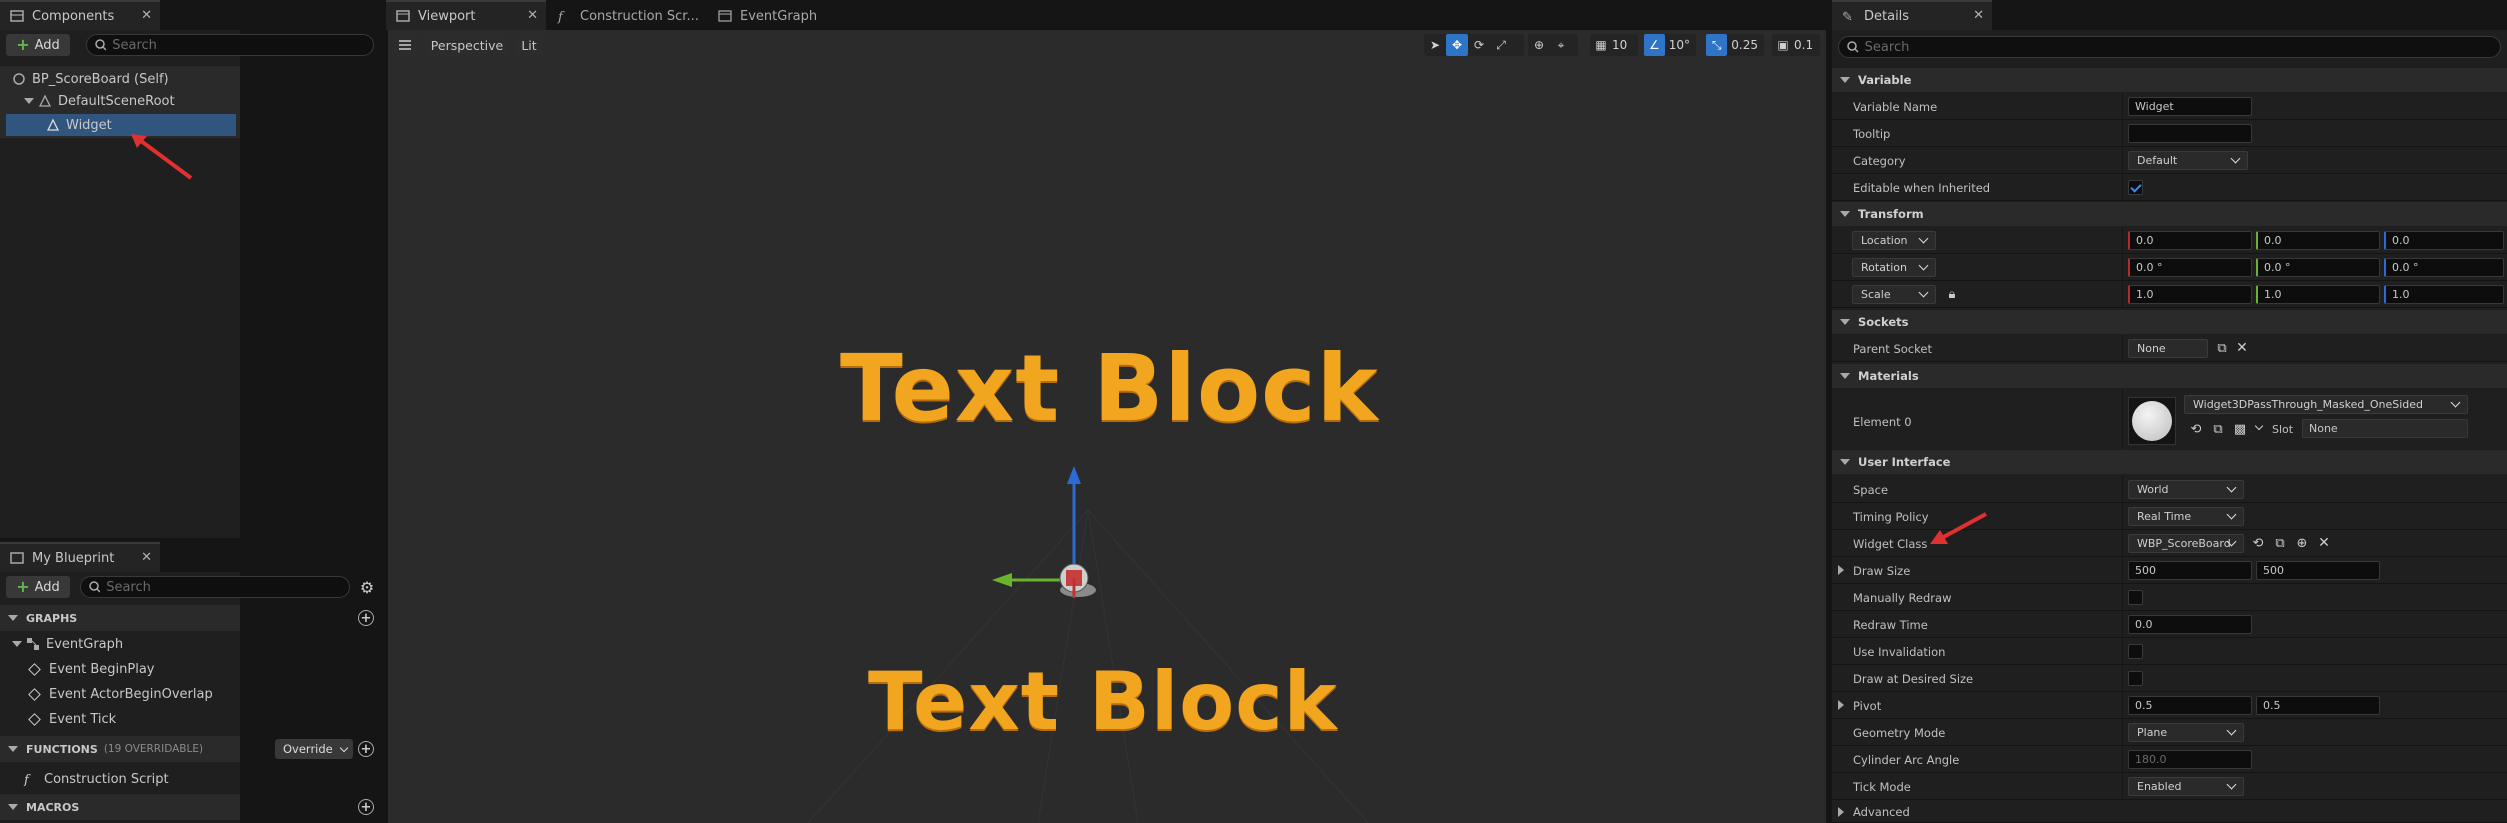  Describe the element at coordinates (38, 587) in the screenshot. I see `add-blueprint-button: + Add` at that location.